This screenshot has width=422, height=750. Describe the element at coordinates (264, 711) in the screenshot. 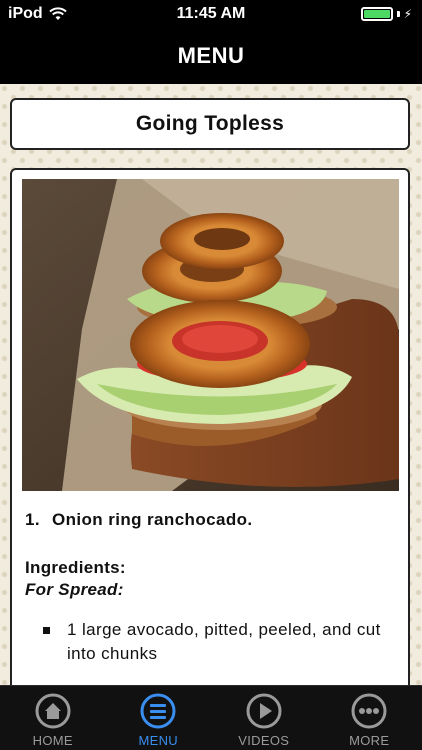

I see `play-icon` at that location.